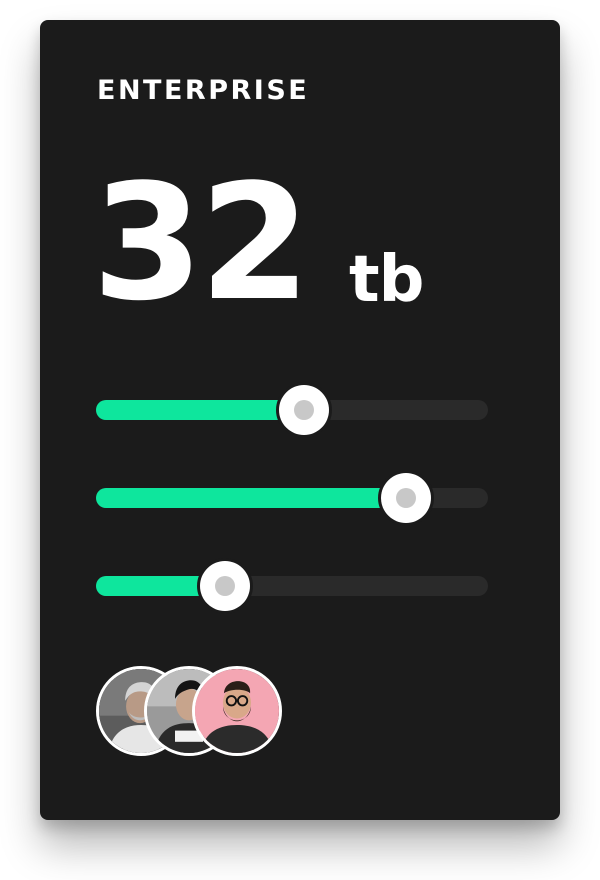 The image size is (600, 880). Describe the element at coordinates (201, 242) in the screenshot. I see `storage-value: 32` at that location.